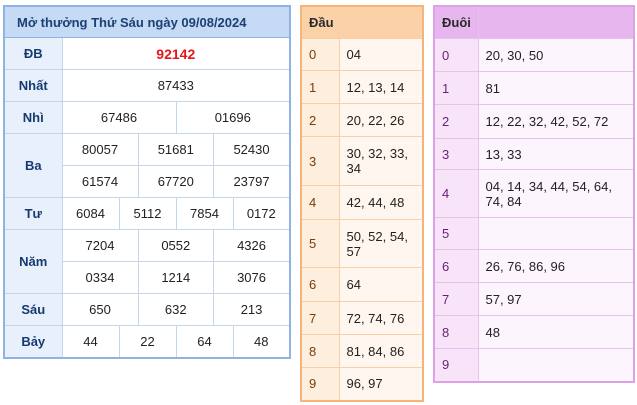 The image size is (637, 405). I want to click on prize-row-nhat: Nhất 87433, so click(147, 85).